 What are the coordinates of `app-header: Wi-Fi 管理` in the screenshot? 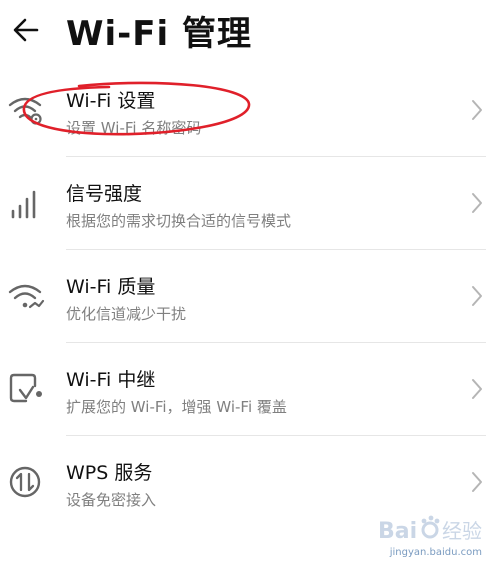 It's located at (250, 31).